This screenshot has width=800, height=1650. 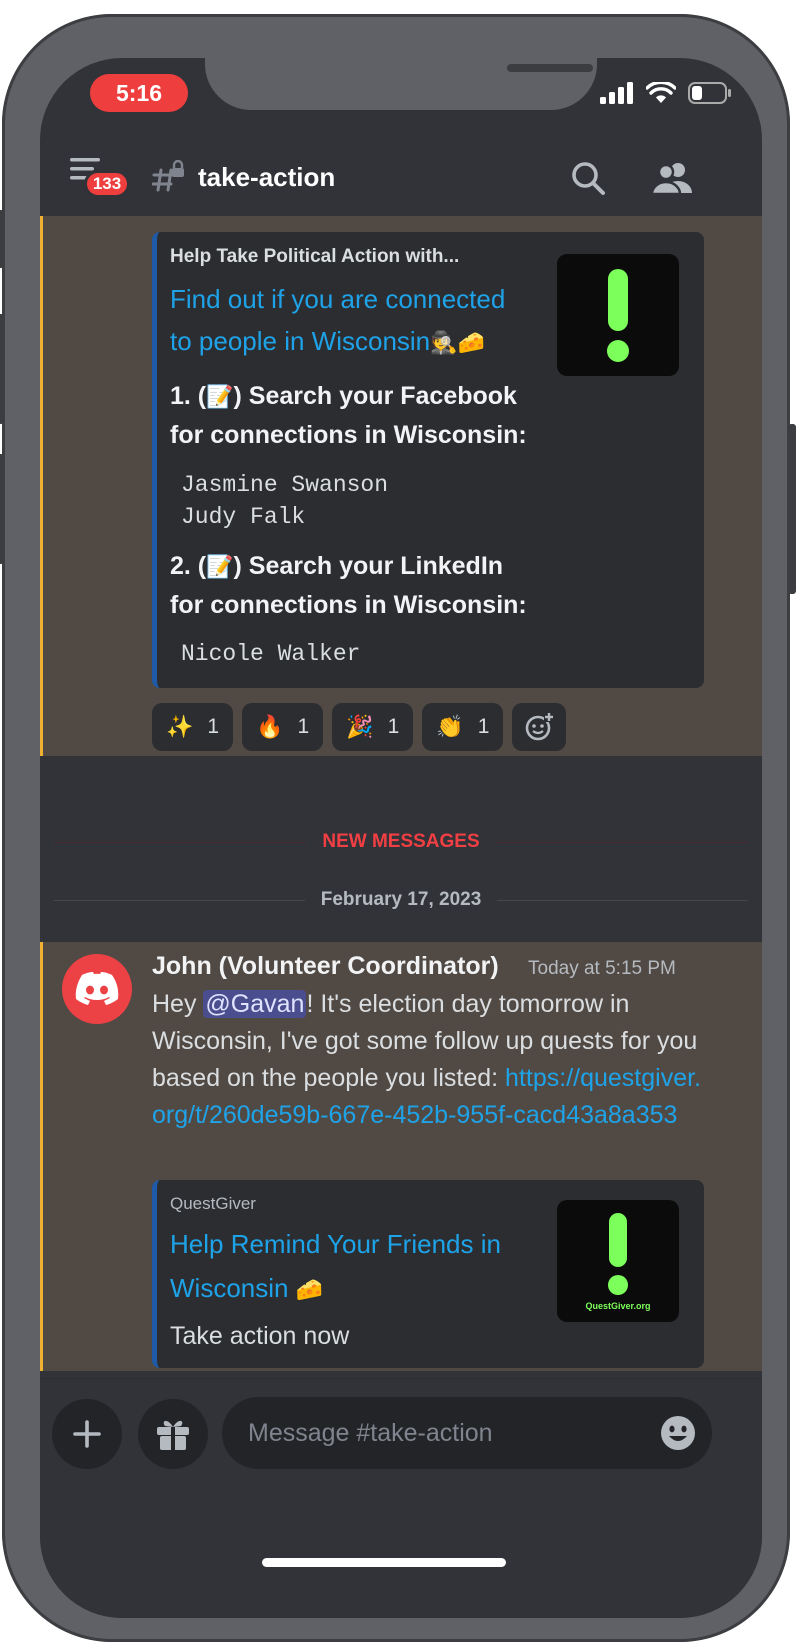 I want to click on wifi-icon, so click(x=661, y=92).